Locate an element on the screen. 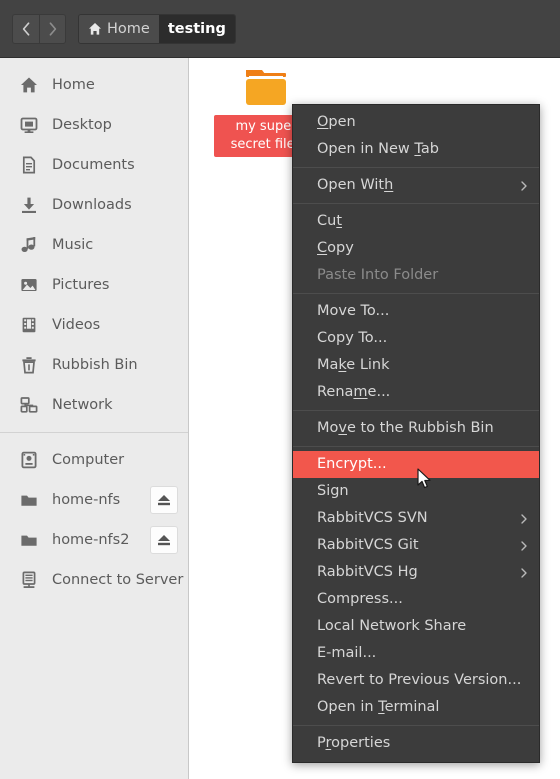 Image resolution: width=560 pixels, height=779 pixels. breadcrumb-item-testing: testing is located at coordinates (196, 28).